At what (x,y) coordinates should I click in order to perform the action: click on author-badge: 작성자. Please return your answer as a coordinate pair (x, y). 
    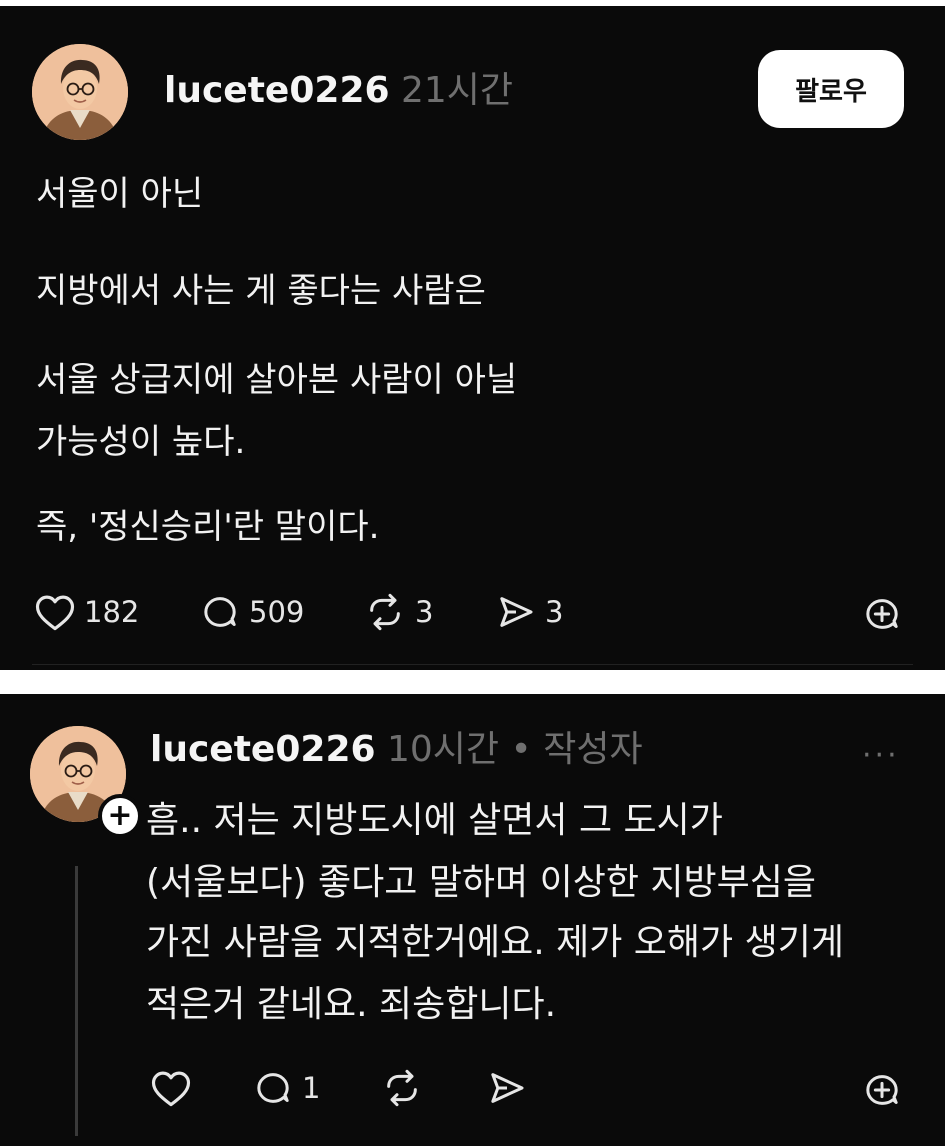
    Looking at the image, I should click on (593, 749).